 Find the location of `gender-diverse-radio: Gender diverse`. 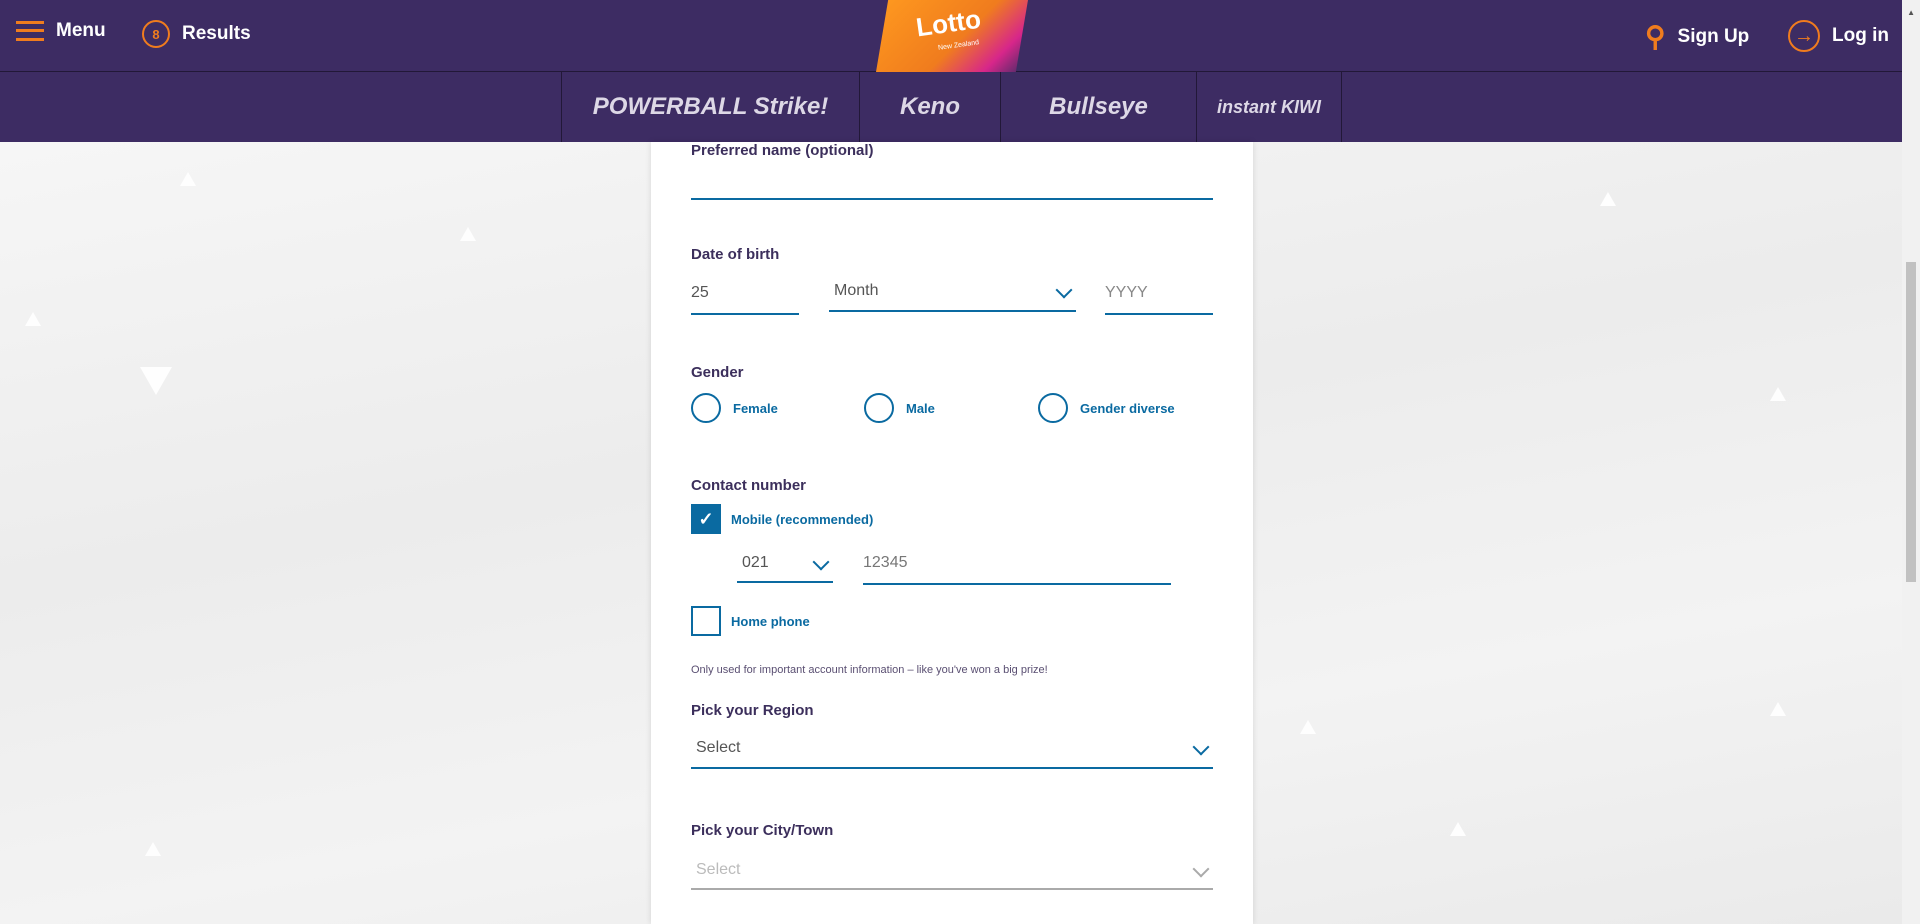

gender-diverse-radio: Gender diverse is located at coordinates (1106, 408).